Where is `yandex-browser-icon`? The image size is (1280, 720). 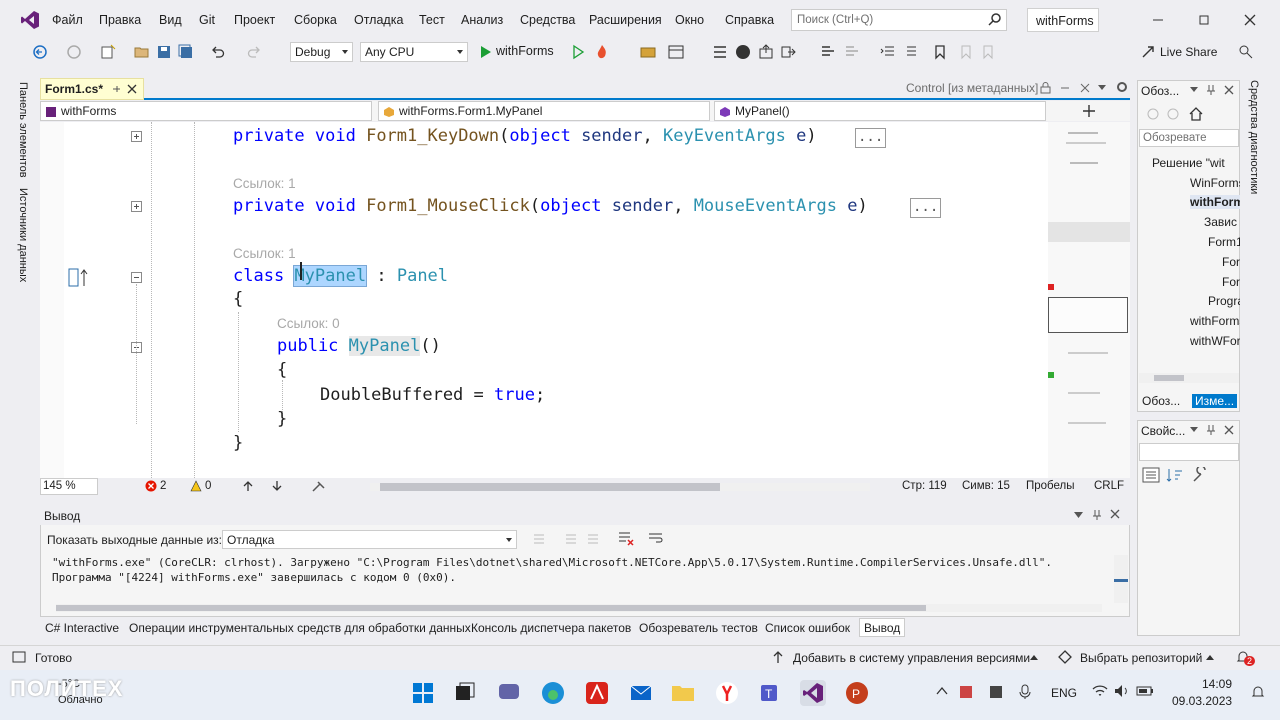
yandex-browser-icon is located at coordinates (727, 693).